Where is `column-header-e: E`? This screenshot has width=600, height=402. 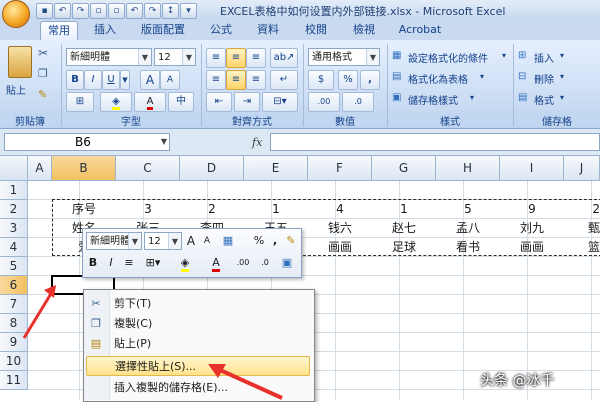 column-header-e: E is located at coordinates (276, 168).